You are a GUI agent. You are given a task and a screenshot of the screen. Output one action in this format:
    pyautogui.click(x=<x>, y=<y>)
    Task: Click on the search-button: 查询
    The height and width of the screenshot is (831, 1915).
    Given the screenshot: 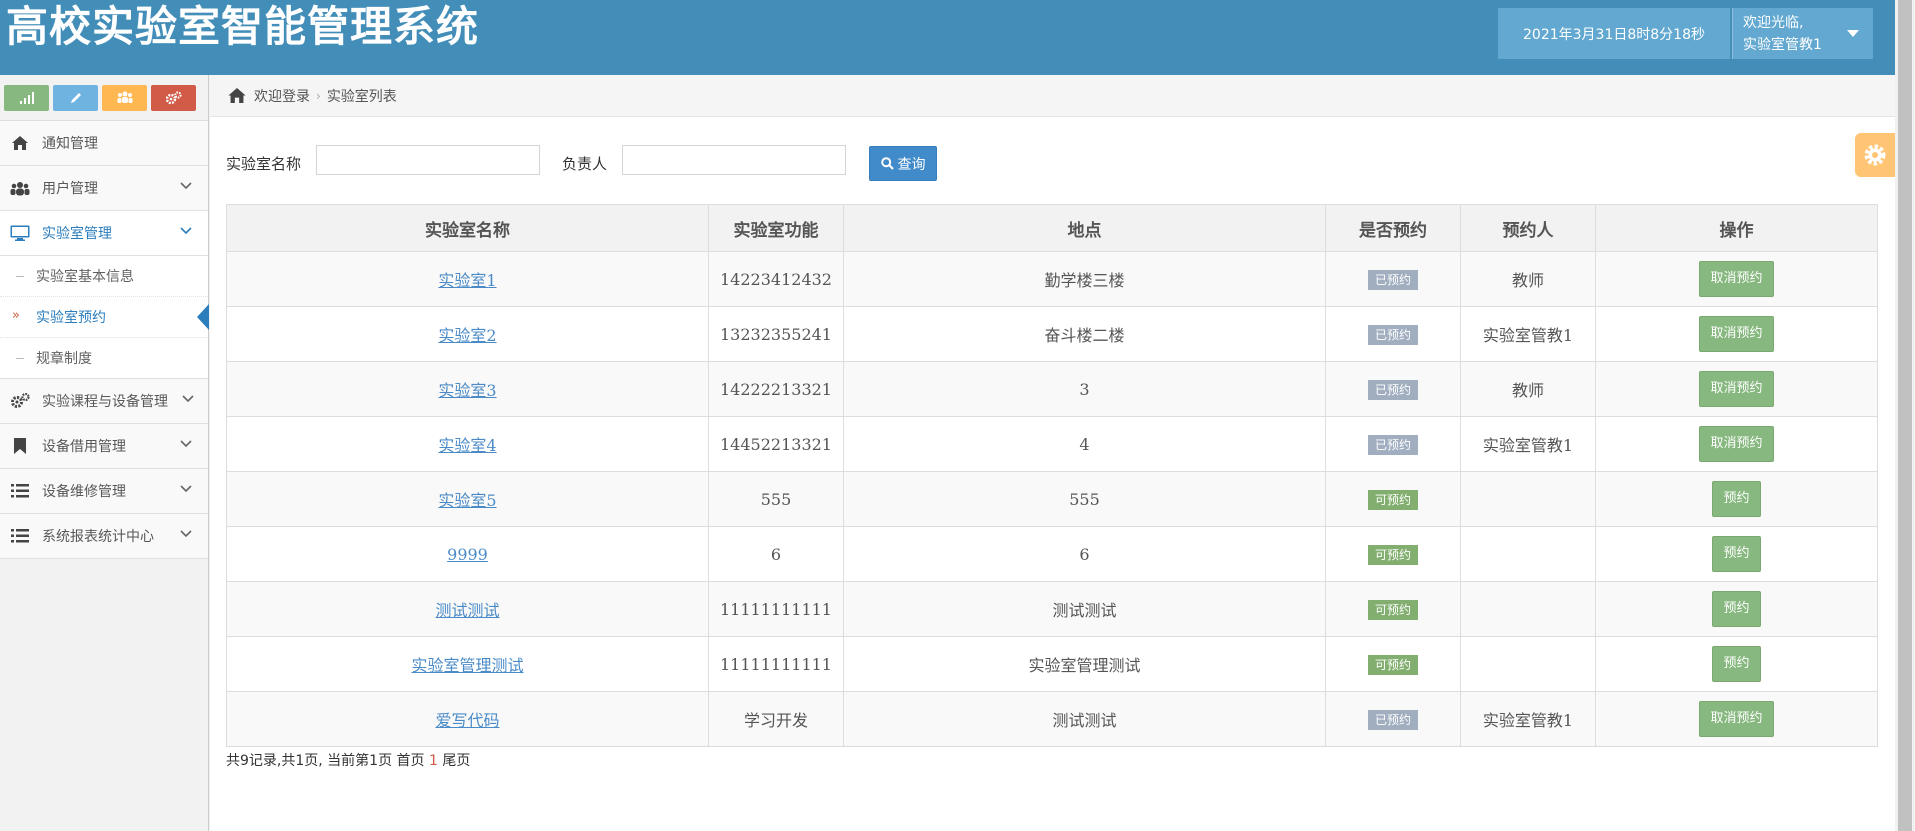 What is the action you would take?
    pyautogui.click(x=903, y=163)
    